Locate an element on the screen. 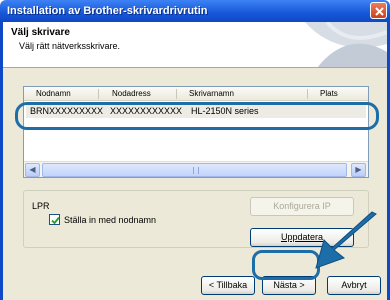 This screenshot has height=300, width=390. page-title: Välj skrivare is located at coordinates (40, 32).